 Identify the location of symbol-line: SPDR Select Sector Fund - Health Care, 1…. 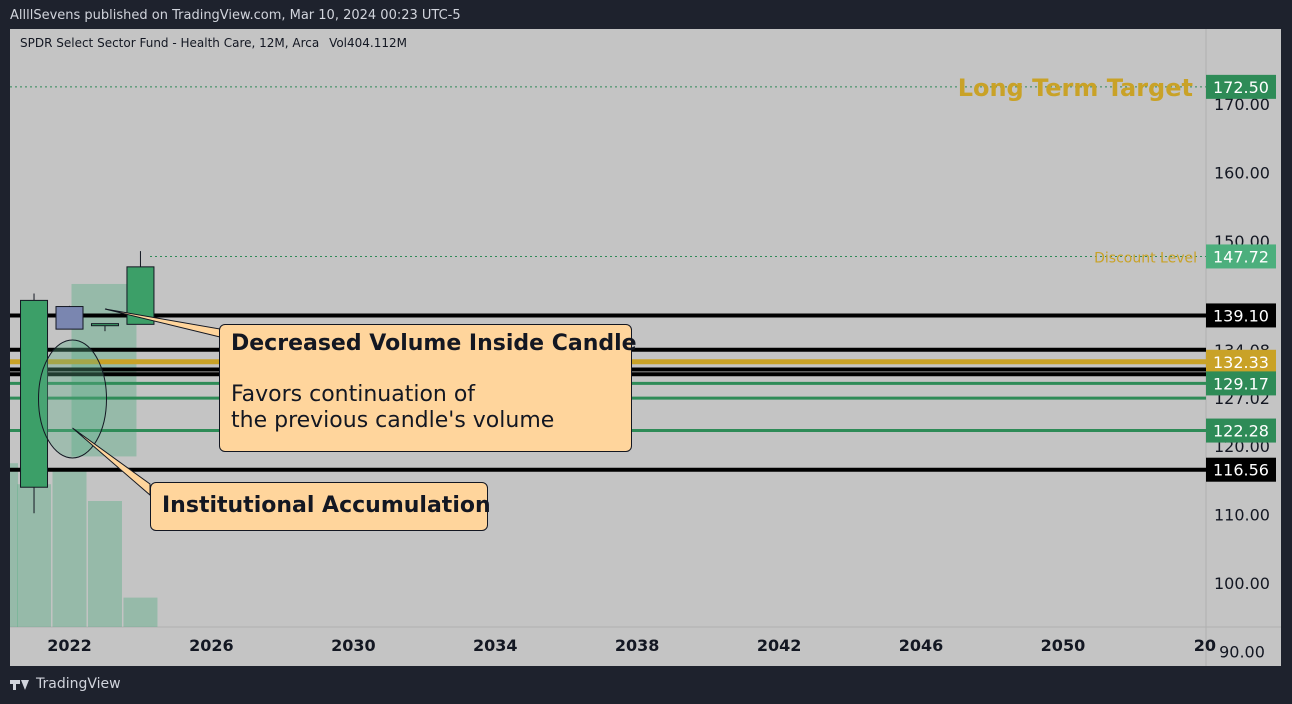
(170, 43).